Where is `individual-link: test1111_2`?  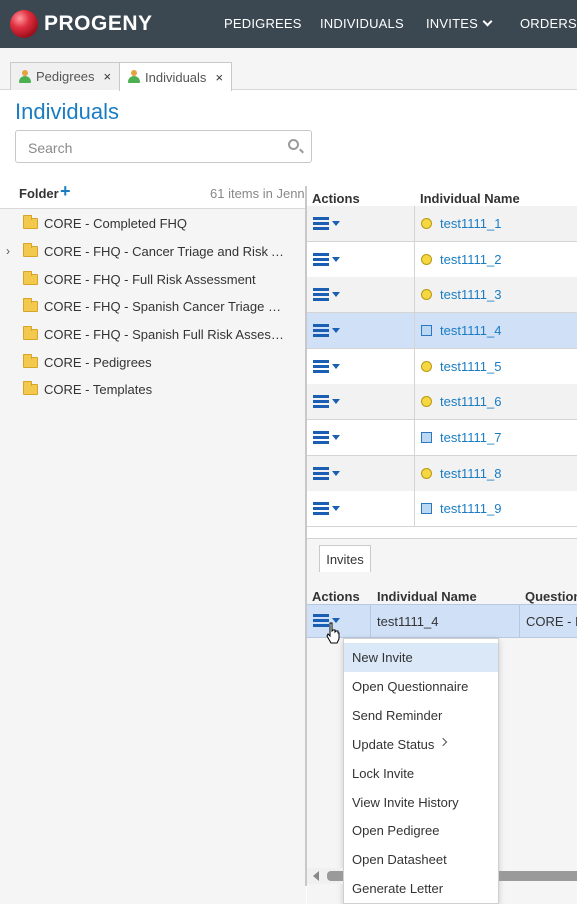
individual-link: test1111_2 is located at coordinates (470, 259).